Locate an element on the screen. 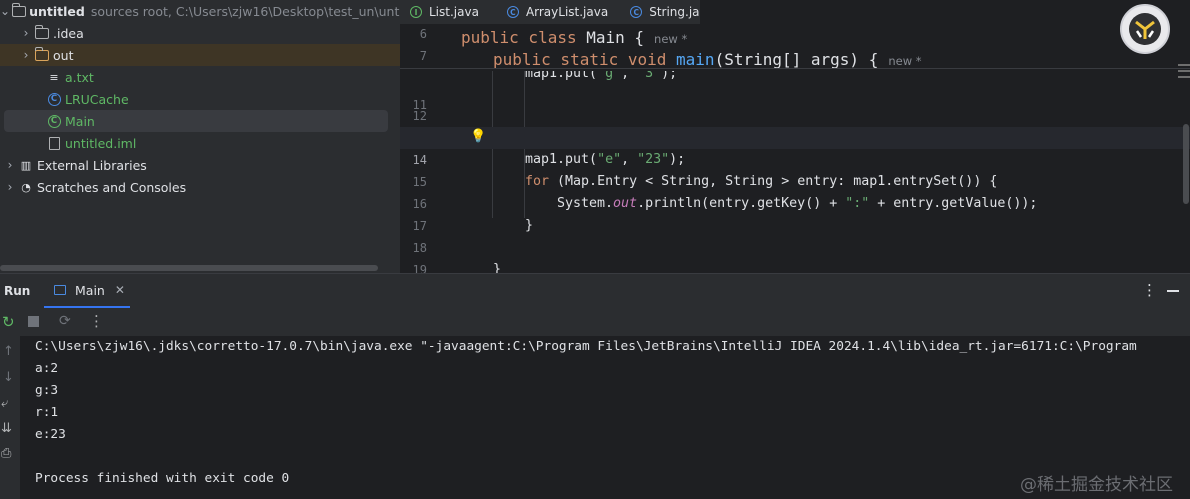 The width and height of the screenshot is (1190, 499). line-number: 7 is located at coordinates (423, 56).